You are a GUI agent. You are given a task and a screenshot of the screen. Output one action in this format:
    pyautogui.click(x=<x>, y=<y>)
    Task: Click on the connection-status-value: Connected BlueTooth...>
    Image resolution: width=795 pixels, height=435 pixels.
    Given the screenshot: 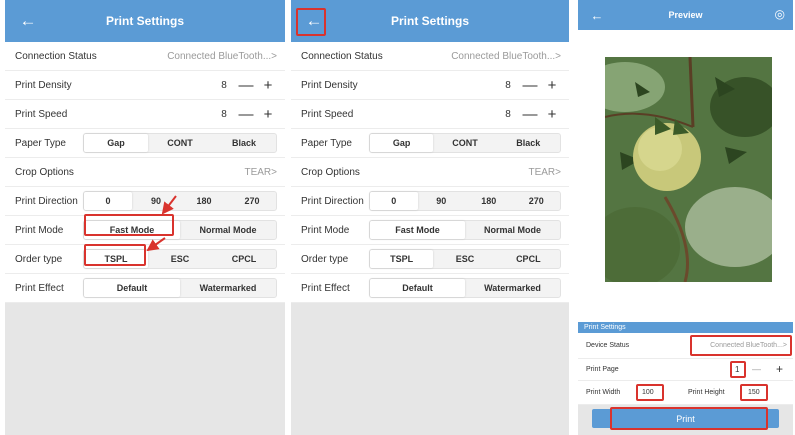 What is the action you would take?
    pyautogui.click(x=222, y=56)
    